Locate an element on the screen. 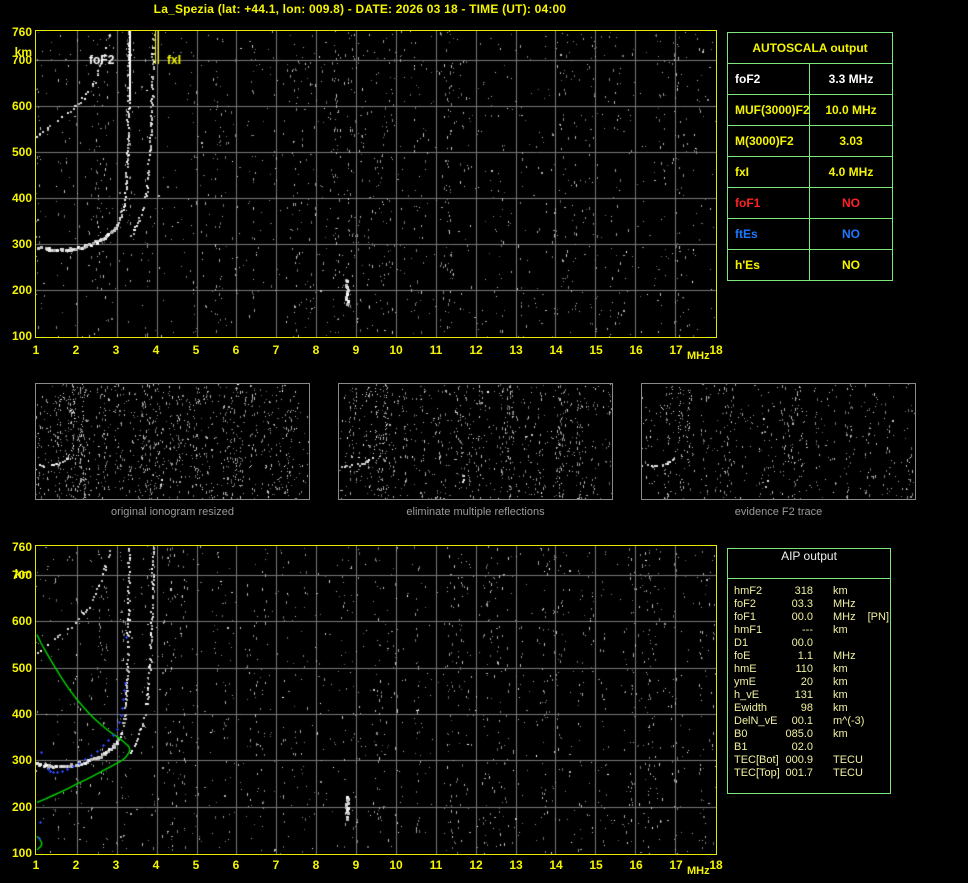  x-tick-2-top: 2 is located at coordinates (76, 350).